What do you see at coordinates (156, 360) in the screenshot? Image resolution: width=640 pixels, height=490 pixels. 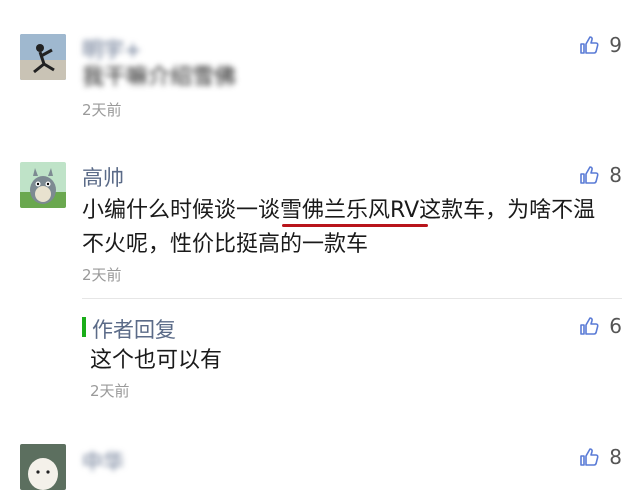 I see `reply-text: 这个也可以有` at bounding box center [156, 360].